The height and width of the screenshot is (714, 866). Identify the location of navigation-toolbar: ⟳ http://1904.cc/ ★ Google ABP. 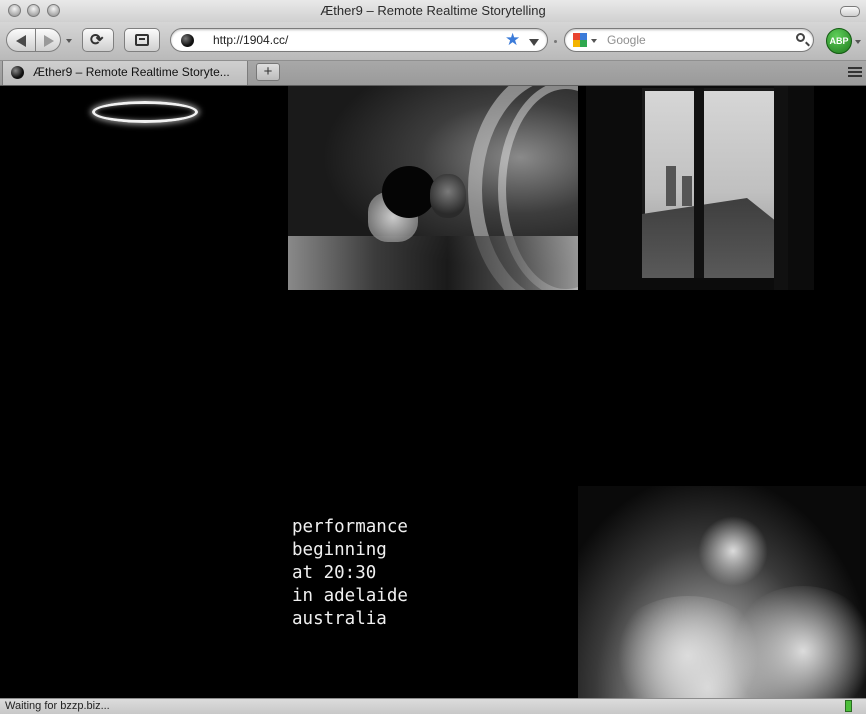
(433, 41).